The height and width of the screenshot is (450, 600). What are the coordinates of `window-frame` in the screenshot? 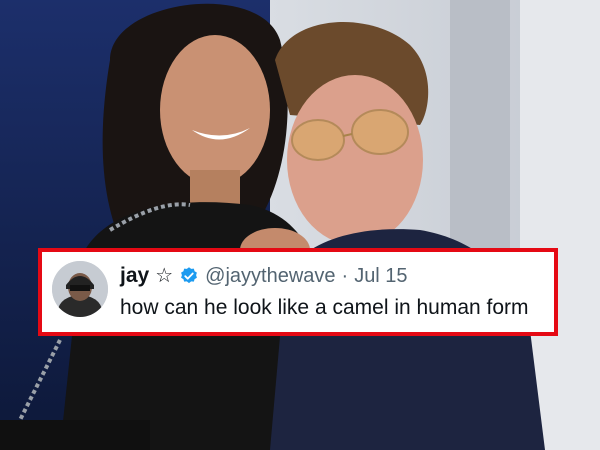 It's located at (480, 130).